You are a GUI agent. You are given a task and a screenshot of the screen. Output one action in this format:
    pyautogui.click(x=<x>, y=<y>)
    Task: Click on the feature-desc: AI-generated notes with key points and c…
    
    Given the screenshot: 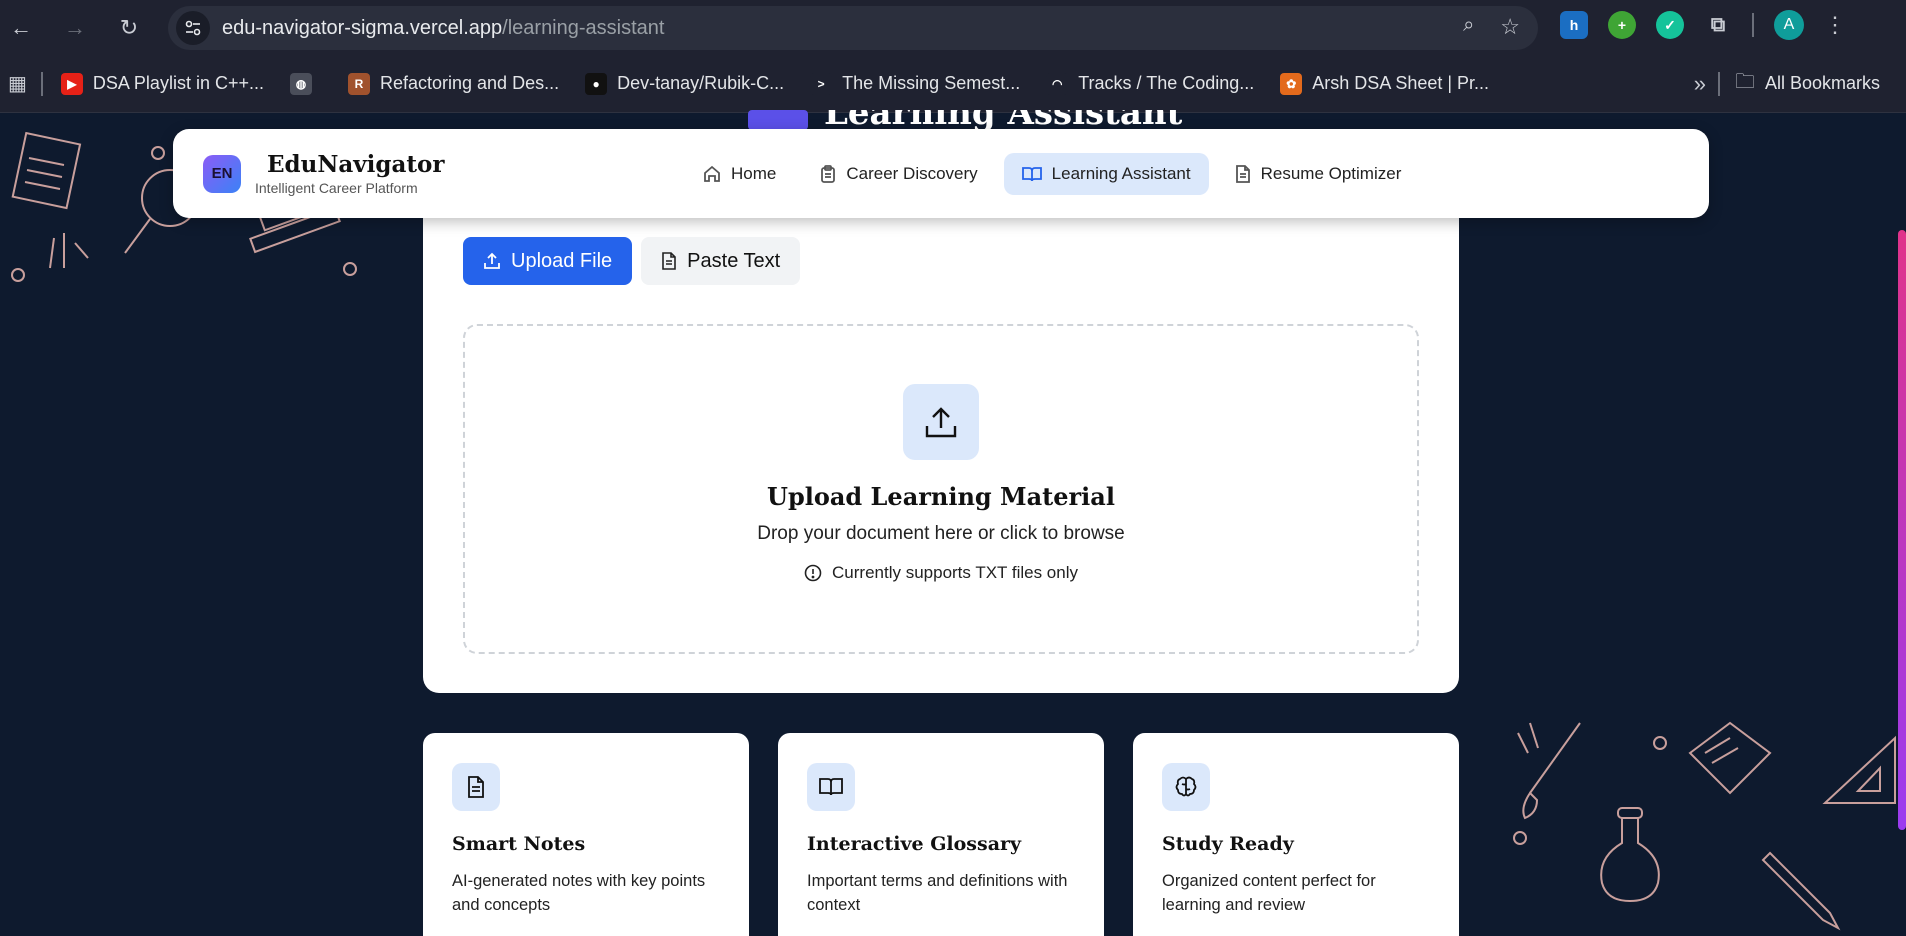 What is the action you would take?
    pyautogui.click(x=579, y=893)
    